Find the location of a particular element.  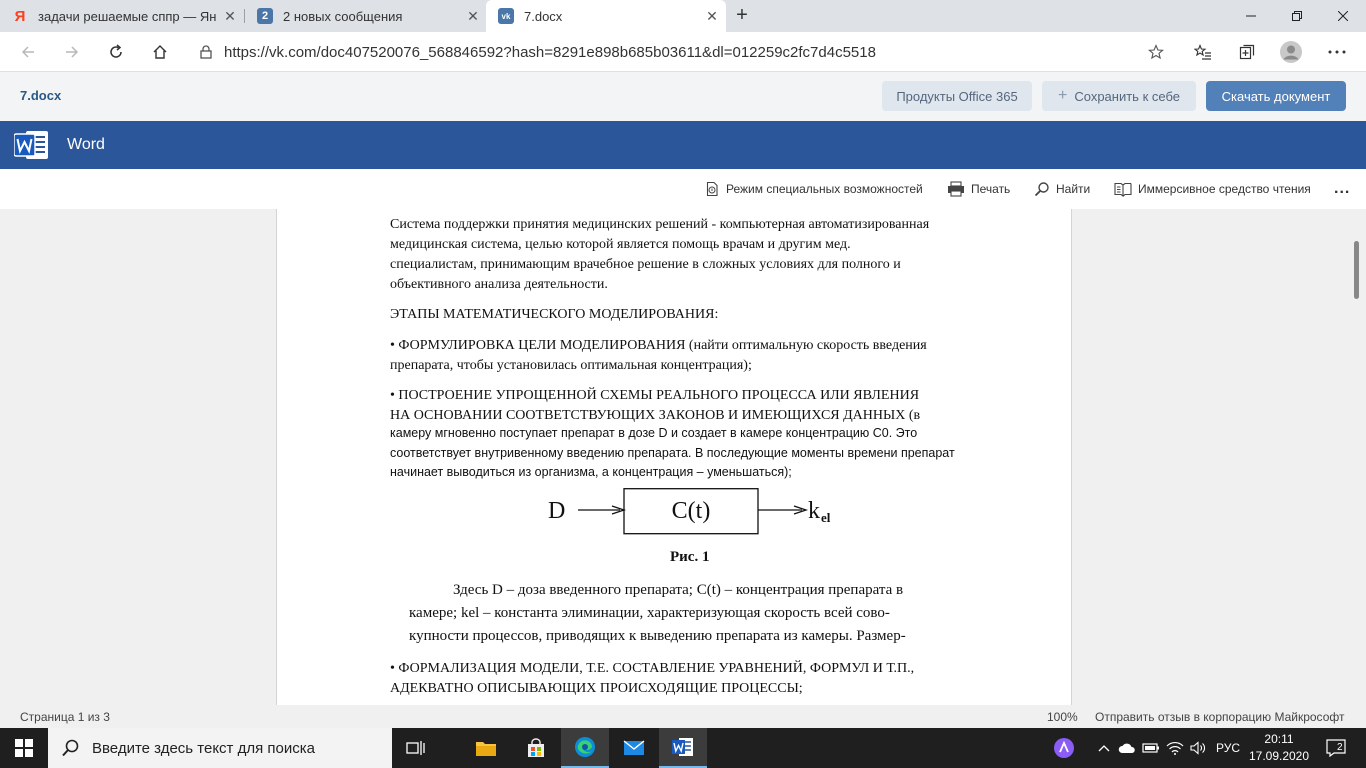

favorites-list-icon is located at coordinates (1202, 52).